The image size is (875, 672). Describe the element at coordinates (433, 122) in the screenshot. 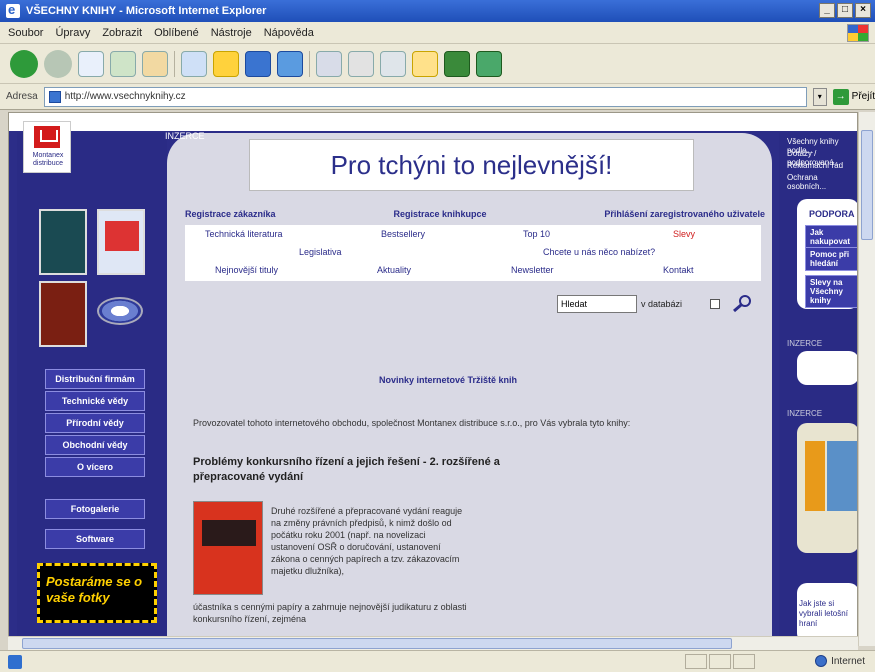

I see `page-top-stripe` at that location.